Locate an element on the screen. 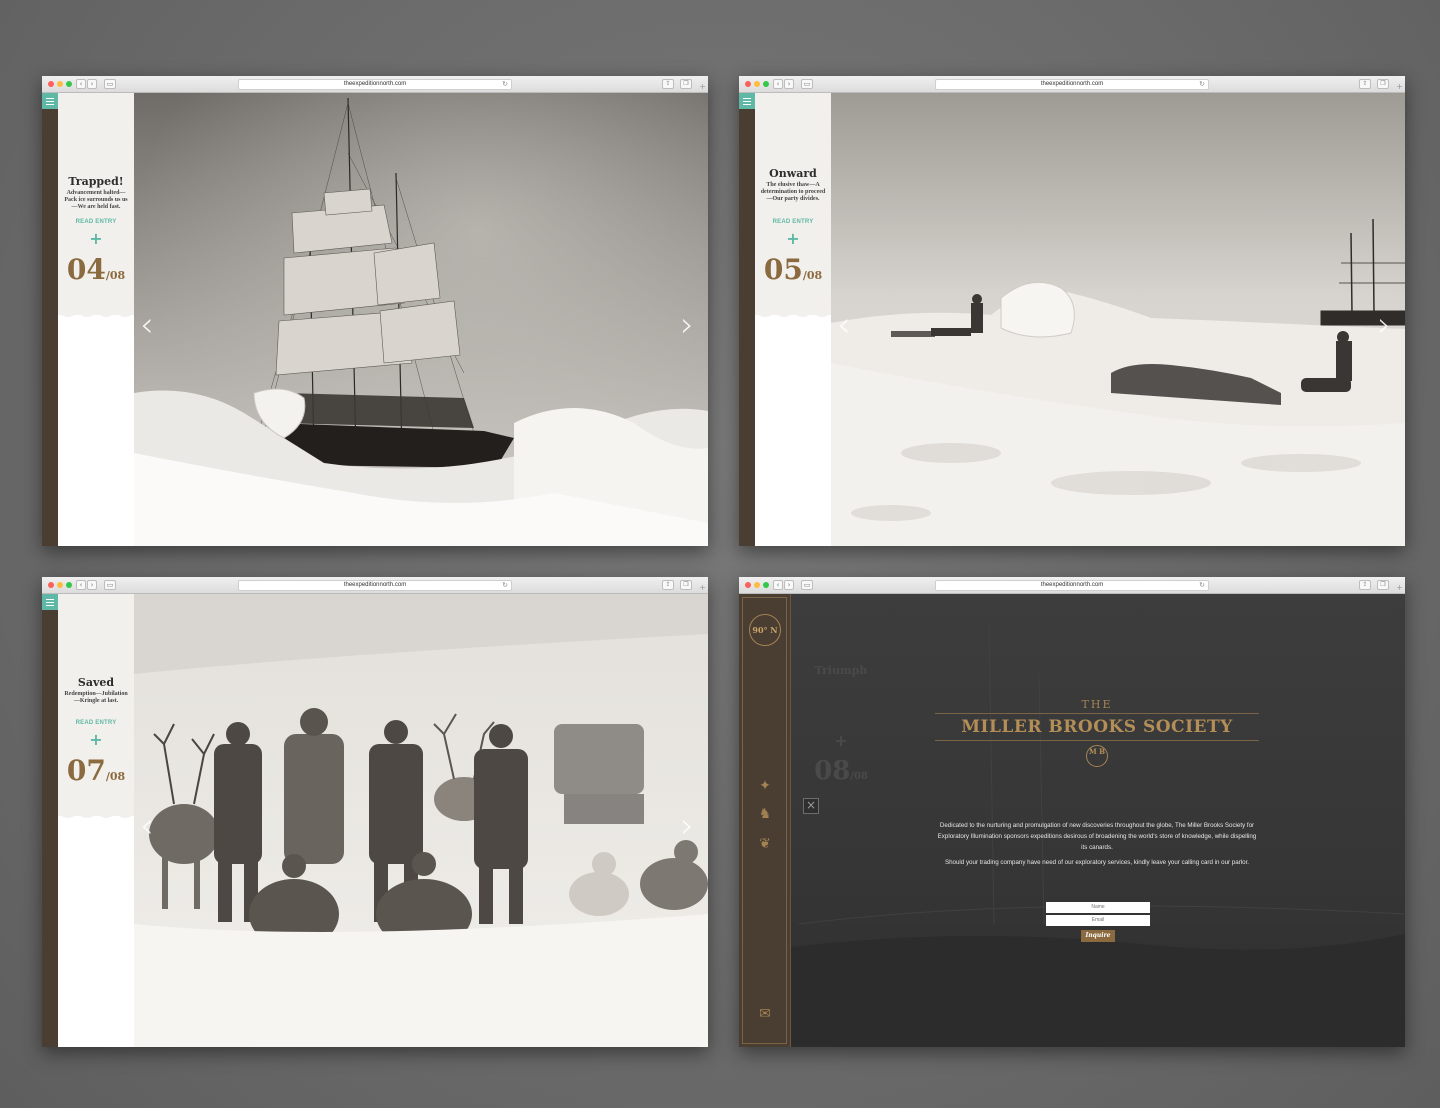 Image resolution: width=1440 pixels, height=1108 pixels. slide-counter: 05/08 is located at coordinates (793, 269).